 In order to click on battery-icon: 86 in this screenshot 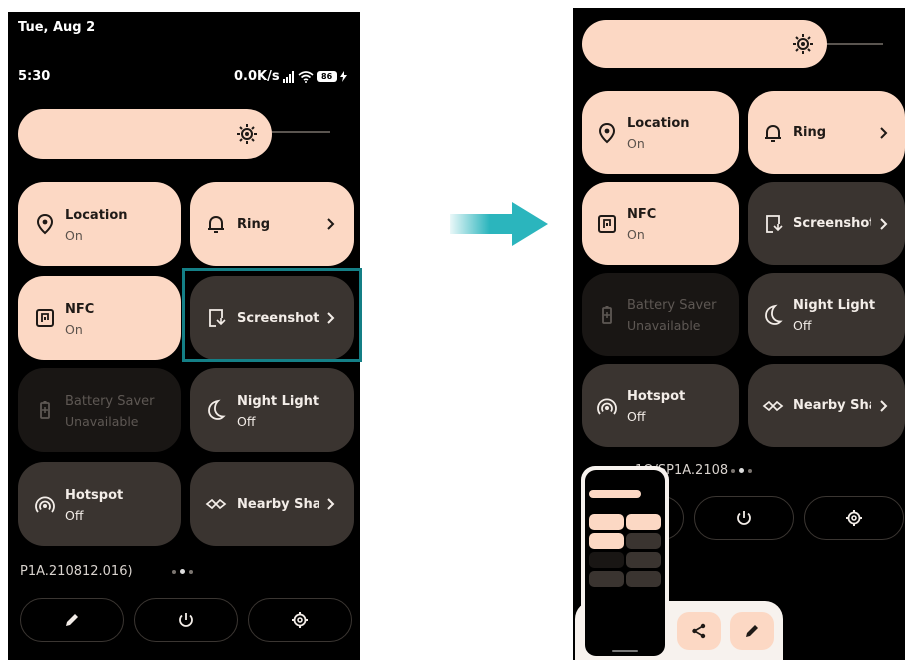, I will do `click(326, 76)`.